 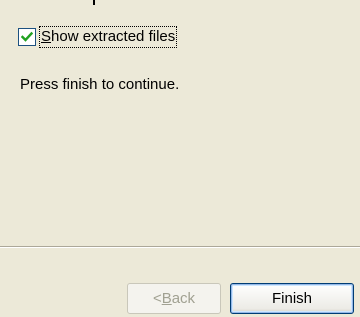 What do you see at coordinates (180, 247) in the screenshot?
I see `button-area-divider` at bounding box center [180, 247].